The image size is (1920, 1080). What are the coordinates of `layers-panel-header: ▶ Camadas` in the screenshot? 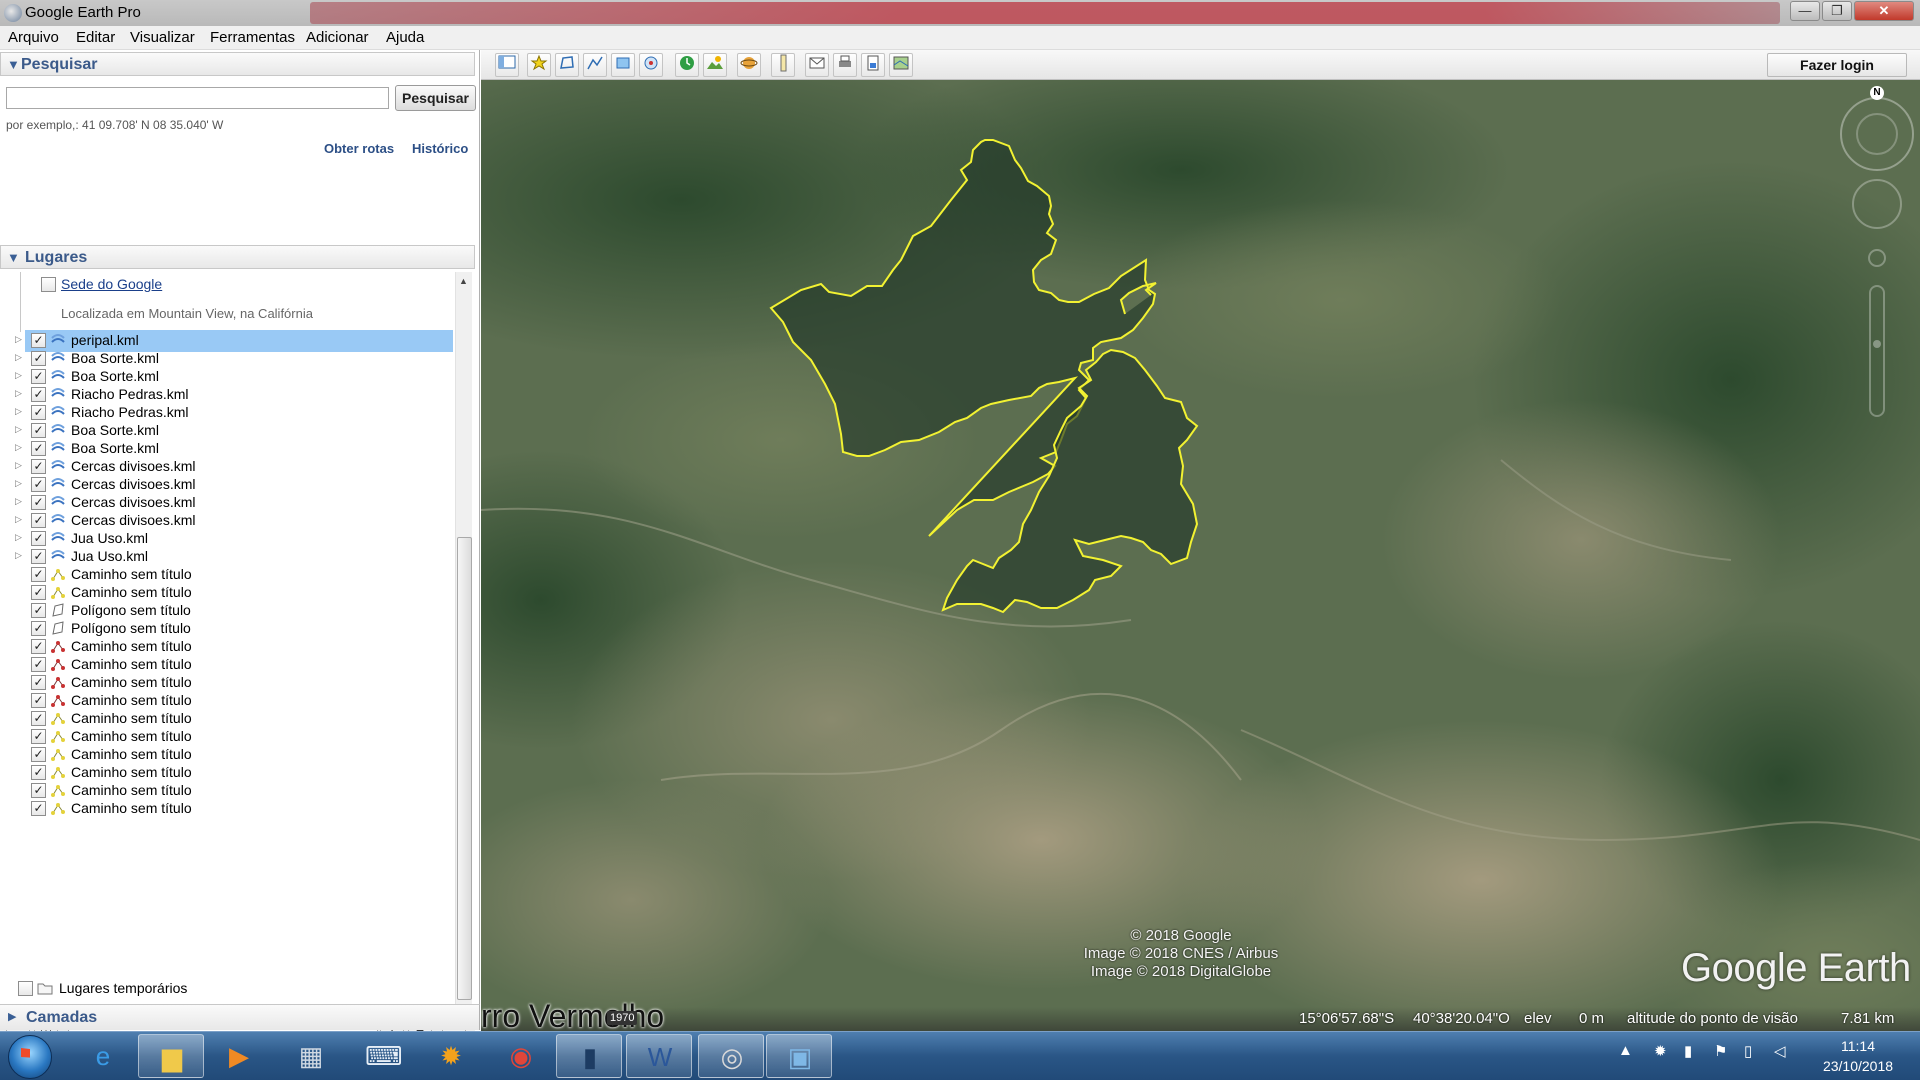 It's located at (240, 1017).